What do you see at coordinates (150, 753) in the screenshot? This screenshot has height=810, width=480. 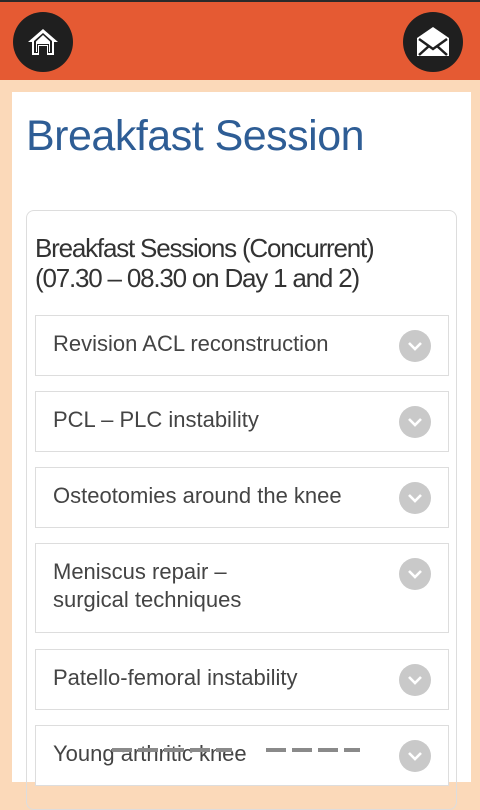 I see `session-label: Young arthritic knee` at bounding box center [150, 753].